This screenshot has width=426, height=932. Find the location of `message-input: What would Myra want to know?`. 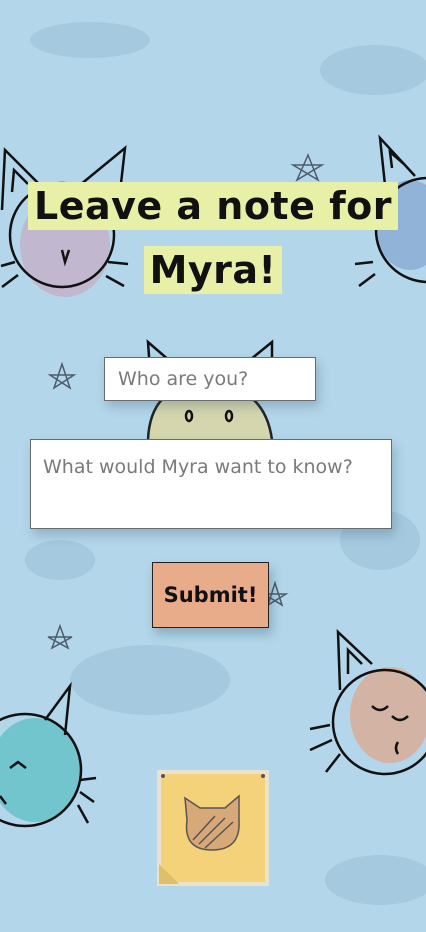

message-input: What would Myra want to know? is located at coordinates (211, 484).